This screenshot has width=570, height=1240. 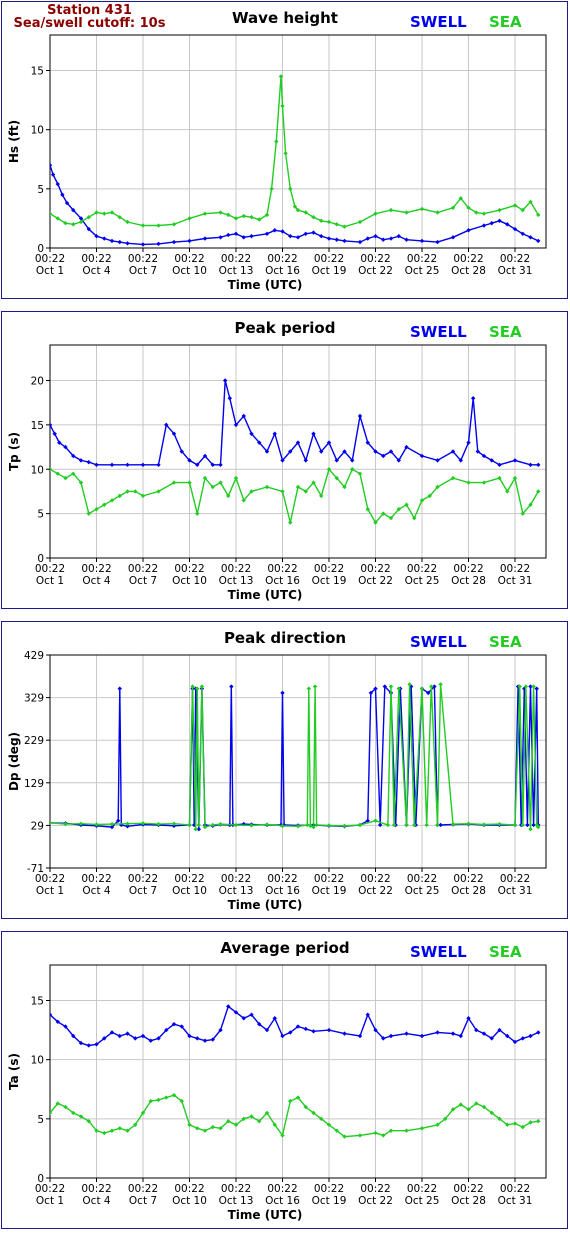 What do you see at coordinates (468, 891) in the screenshot?
I see `x-tick-date: Oct 28` at bounding box center [468, 891].